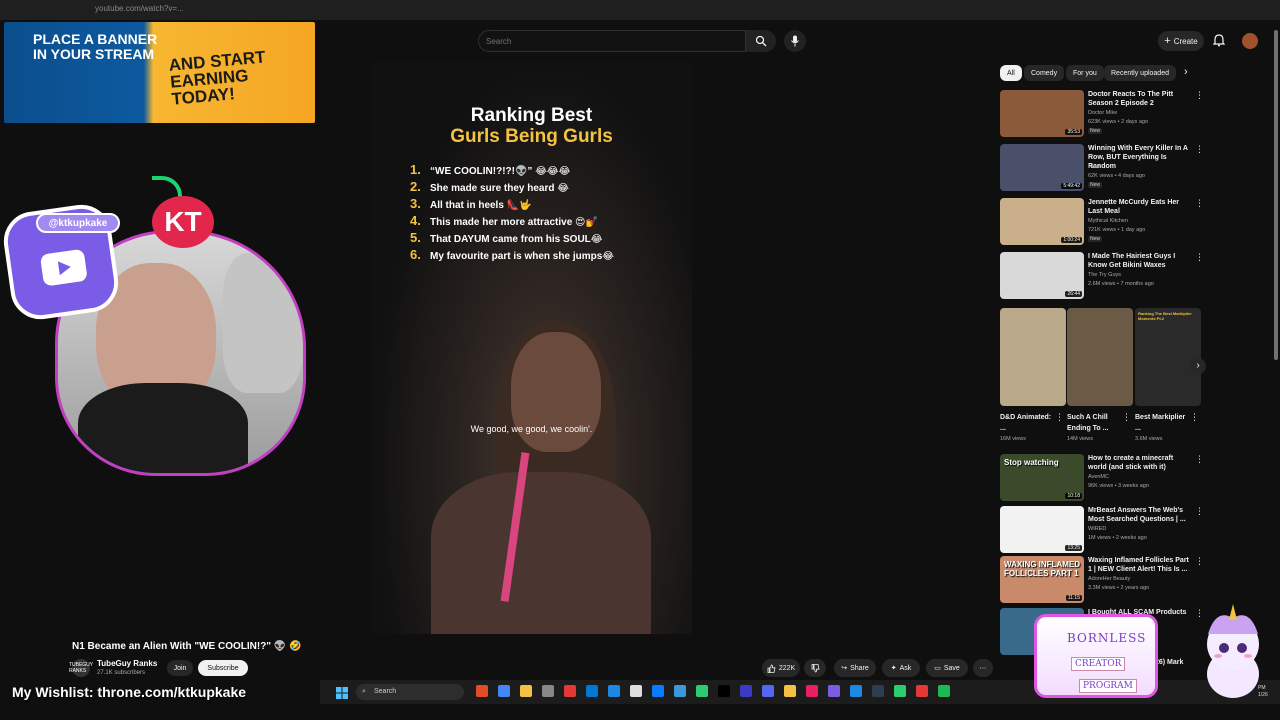  What do you see at coordinates (1042, 477) in the screenshot?
I see `video-thumbnail: Stop watching 10:18` at bounding box center [1042, 477].